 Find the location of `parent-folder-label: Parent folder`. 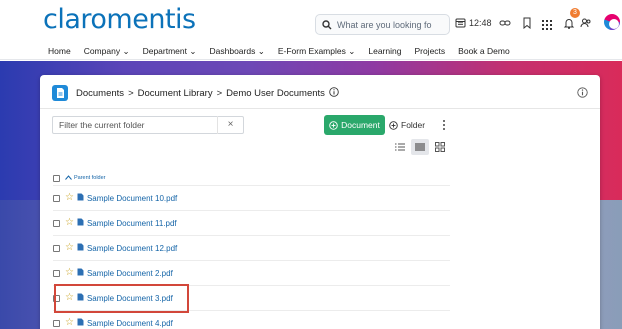

parent-folder-label: Parent folder is located at coordinates (90, 178).